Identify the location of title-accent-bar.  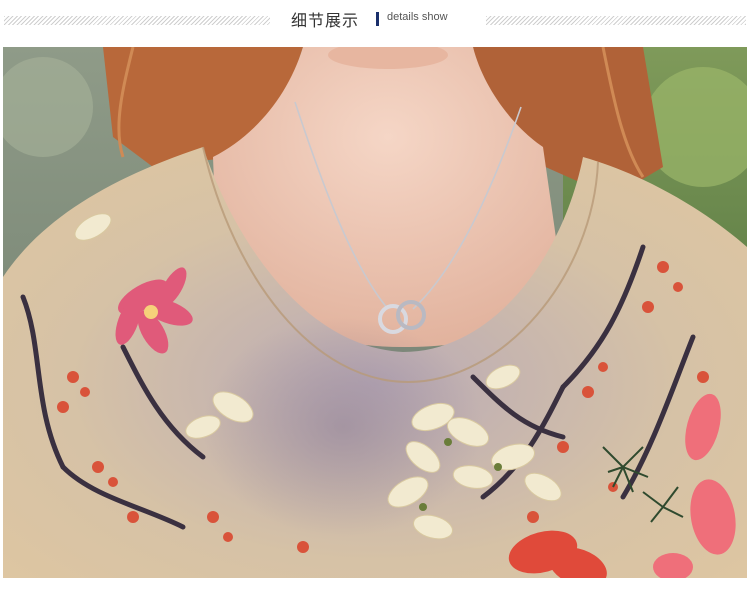
(377, 19).